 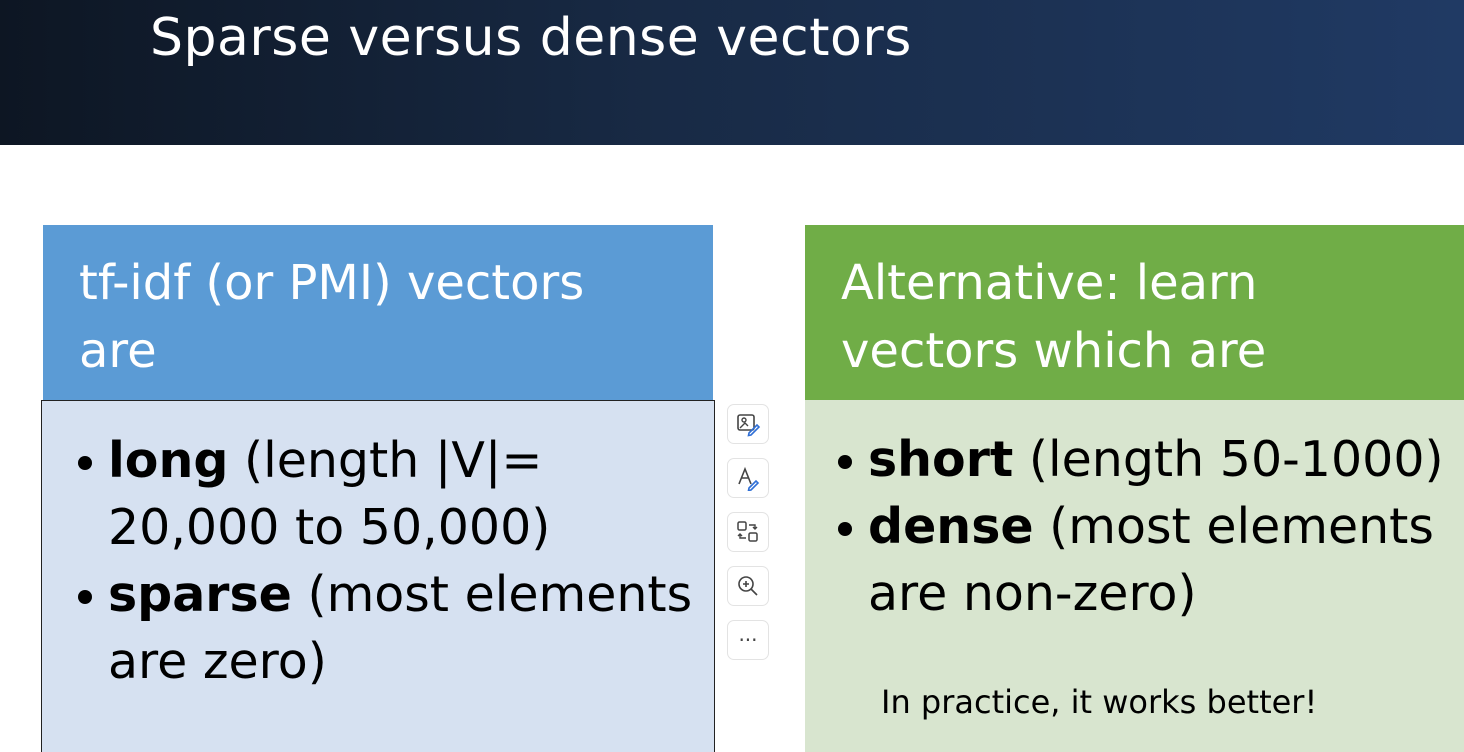 What do you see at coordinates (387, 628) in the screenshot?
I see `bullet-sparse: sparse (most elements are zero)` at bounding box center [387, 628].